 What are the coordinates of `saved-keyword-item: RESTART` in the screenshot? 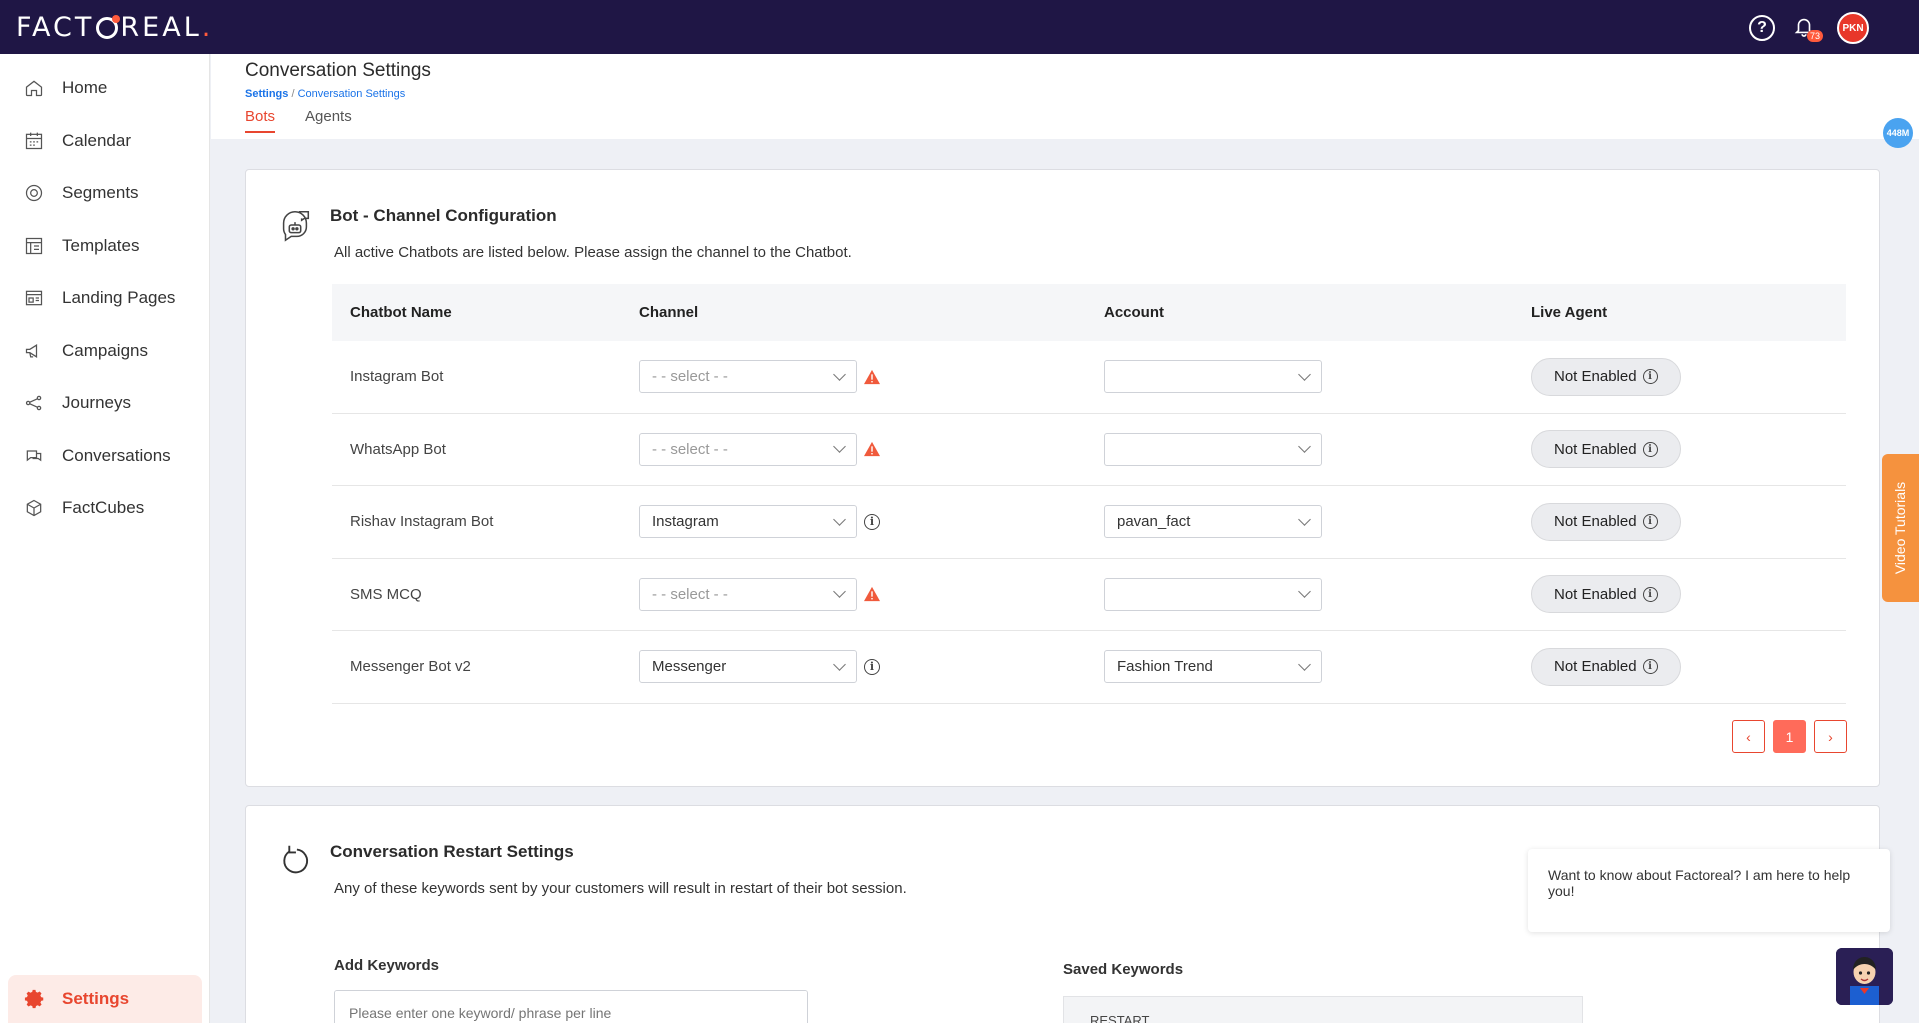 It's located at (1120, 1018).